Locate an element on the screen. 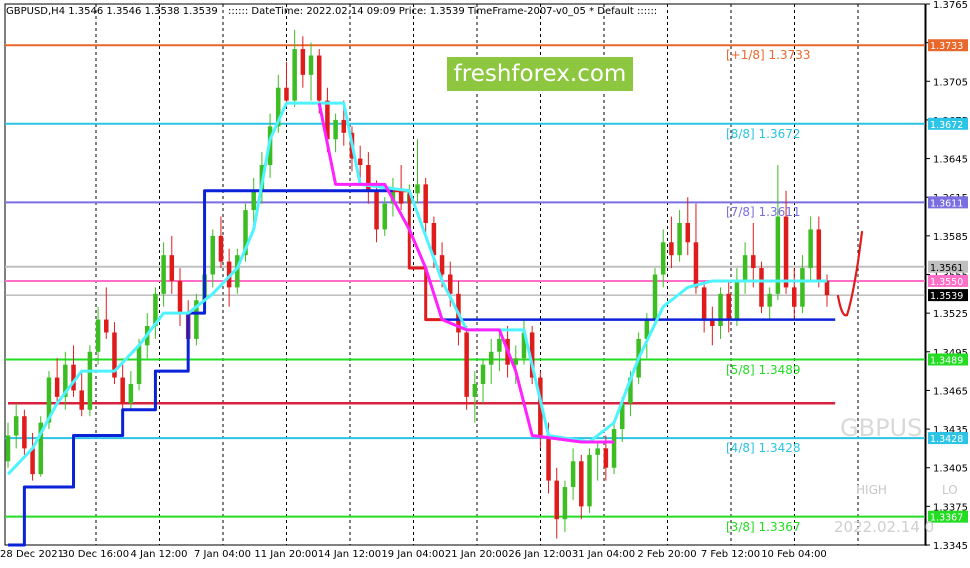 This screenshot has width=970, height=568. x-tick-label: 19 Jan 04:00 is located at coordinates (412, 554).